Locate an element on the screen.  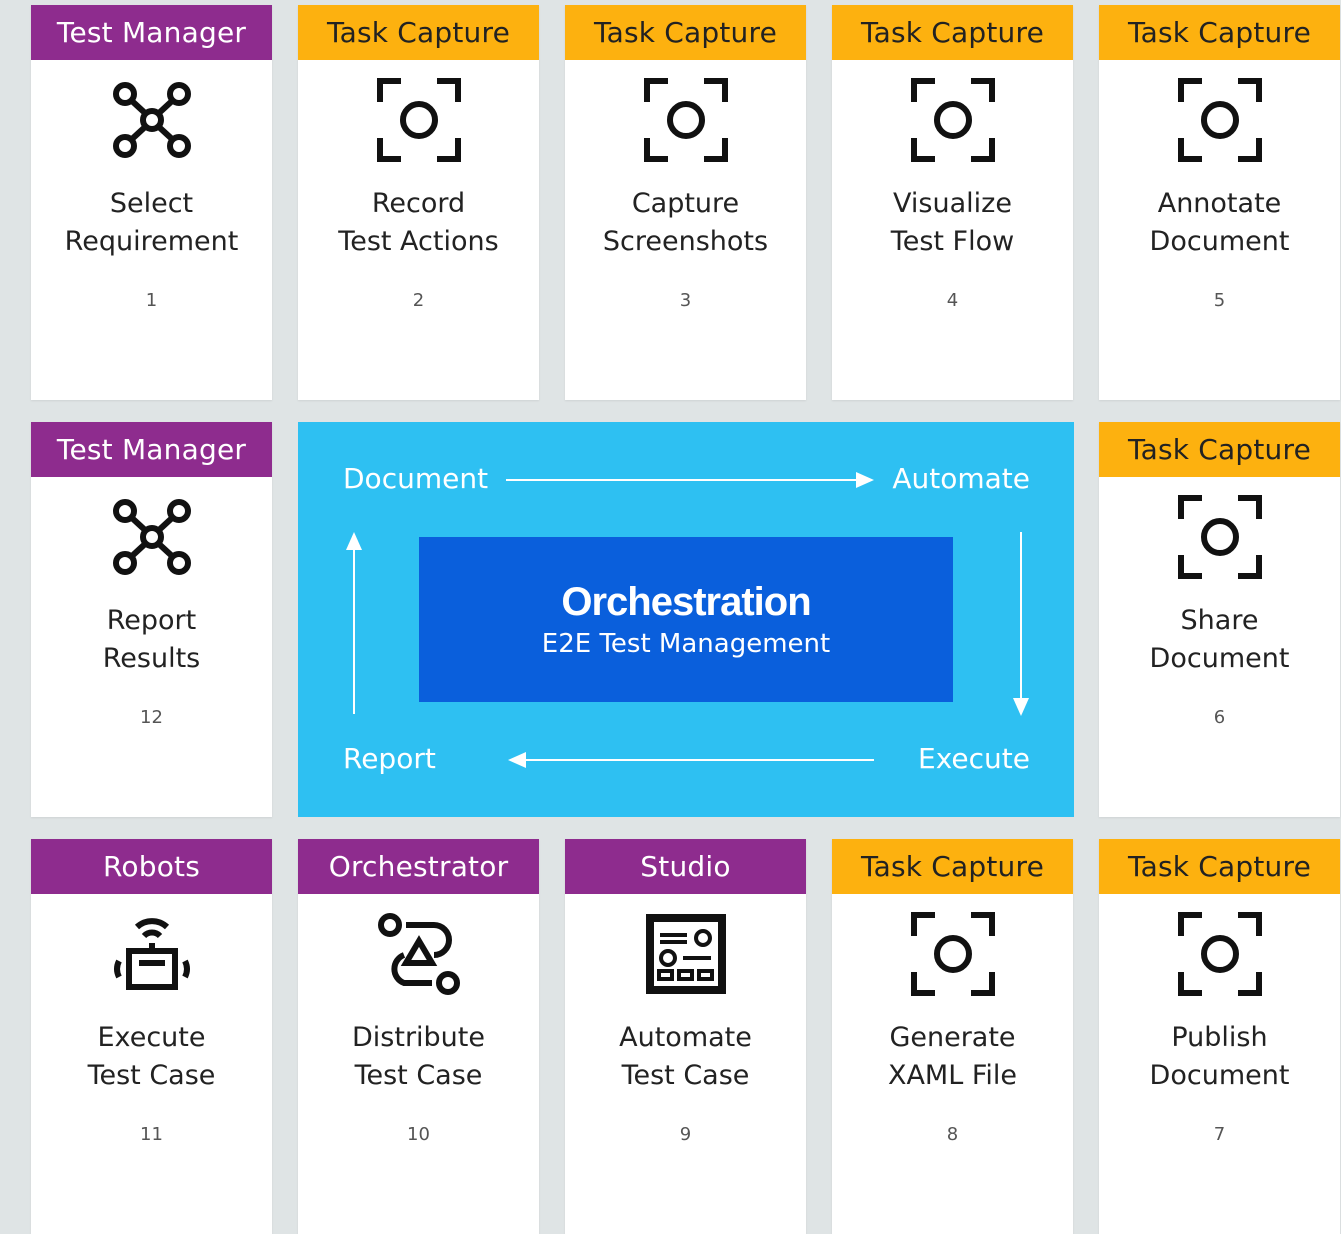
card-title-line: Select is located at coordinates (151, 203).